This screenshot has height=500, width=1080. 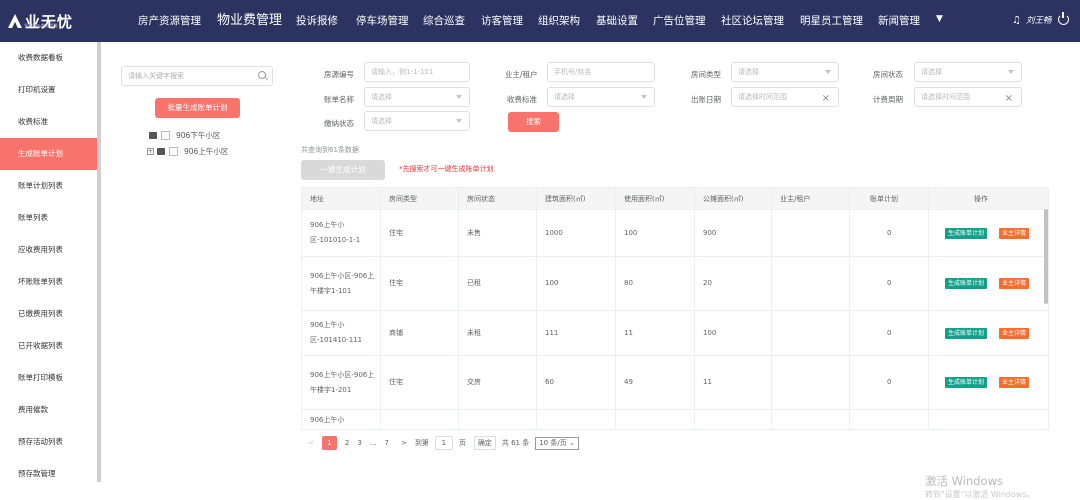 I want to click on search-button: 搜索, so click(x=533, y=122).